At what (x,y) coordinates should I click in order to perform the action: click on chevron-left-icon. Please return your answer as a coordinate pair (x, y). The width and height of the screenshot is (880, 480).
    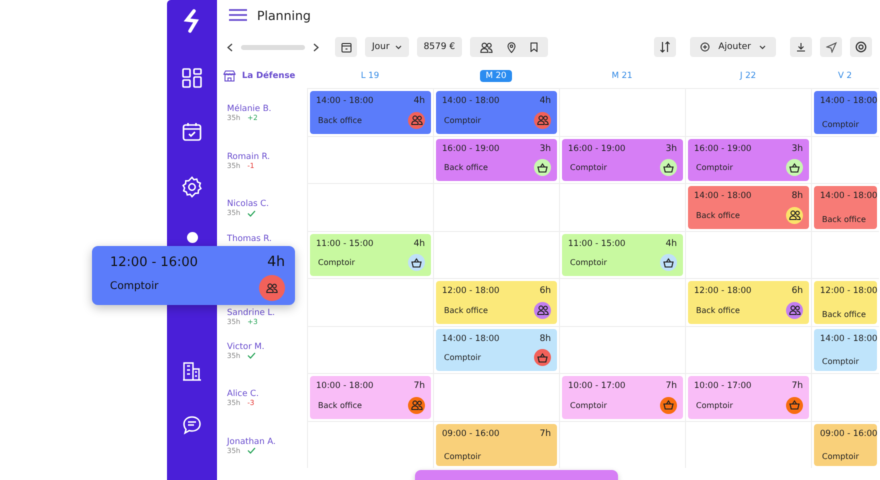
    Looking at the image, I should click on (230, 47).